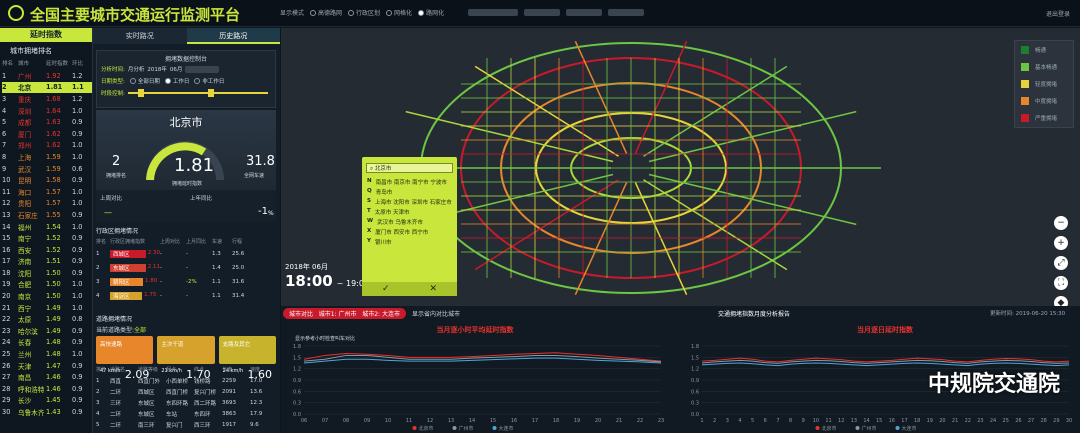 The height and width of the screenshot is (433, 1080). I want to click on ranking-row: 24 长春 1.48 0.9, so click(47, 343).